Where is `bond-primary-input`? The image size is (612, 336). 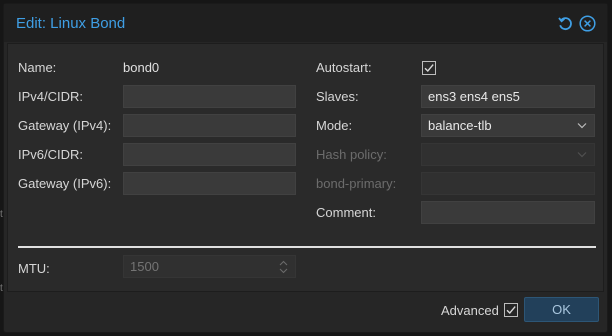
bond-primary-input is located at coordinates (508, 183).